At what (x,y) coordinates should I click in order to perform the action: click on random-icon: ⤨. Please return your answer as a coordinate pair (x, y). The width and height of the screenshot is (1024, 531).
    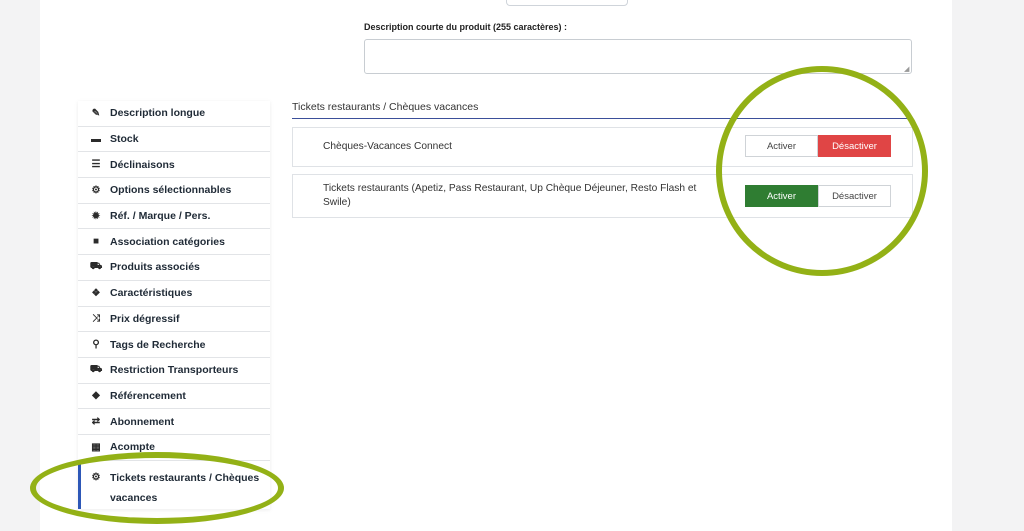
    Looking at the image, I should click on (96, 319).